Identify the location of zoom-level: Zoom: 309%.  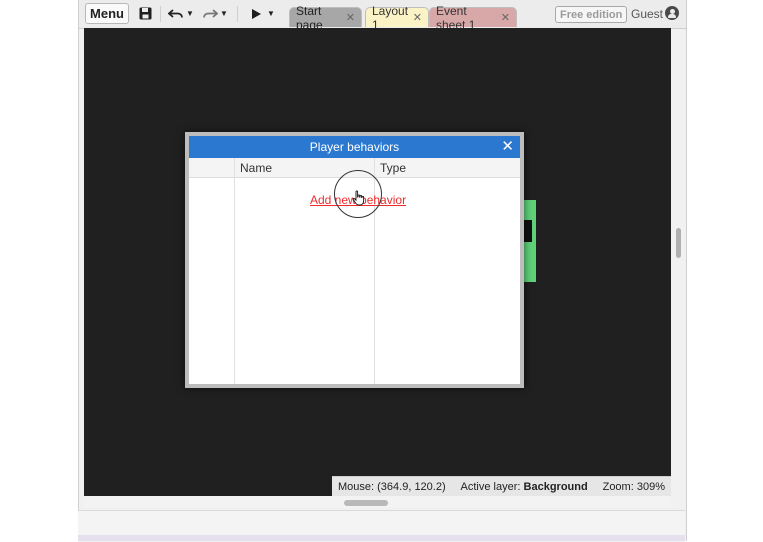
(633, 486).